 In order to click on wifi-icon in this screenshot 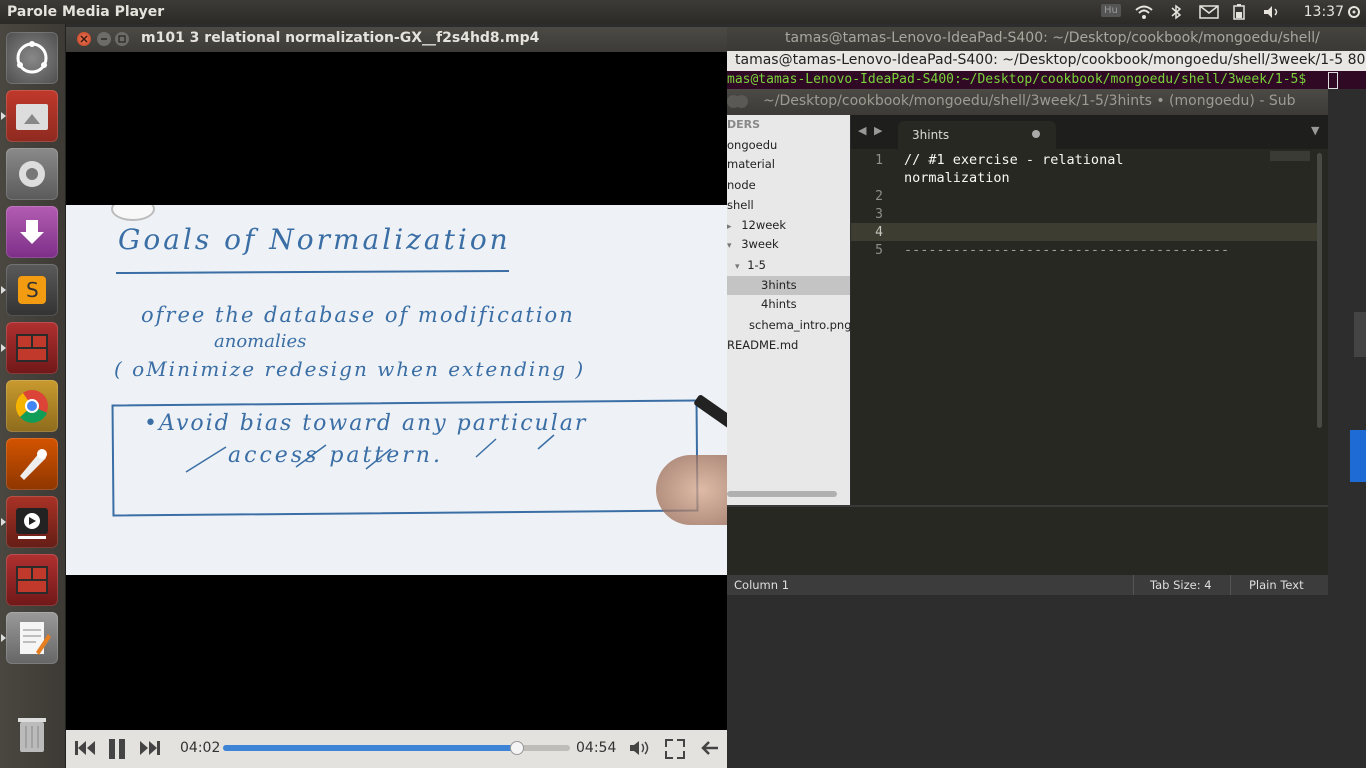, I will do `click(1144, 14)`.